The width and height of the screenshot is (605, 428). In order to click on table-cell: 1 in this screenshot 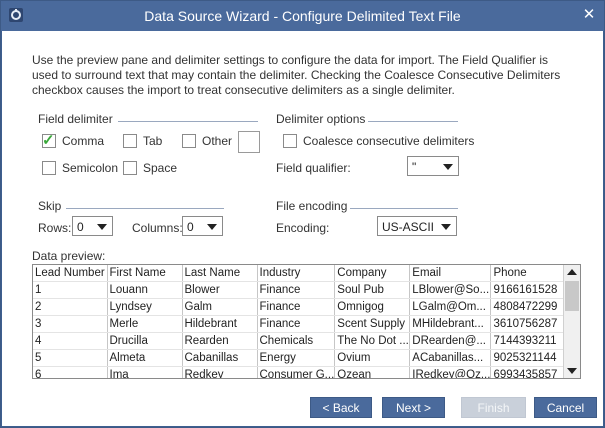, I will do `click(70, 290)`.